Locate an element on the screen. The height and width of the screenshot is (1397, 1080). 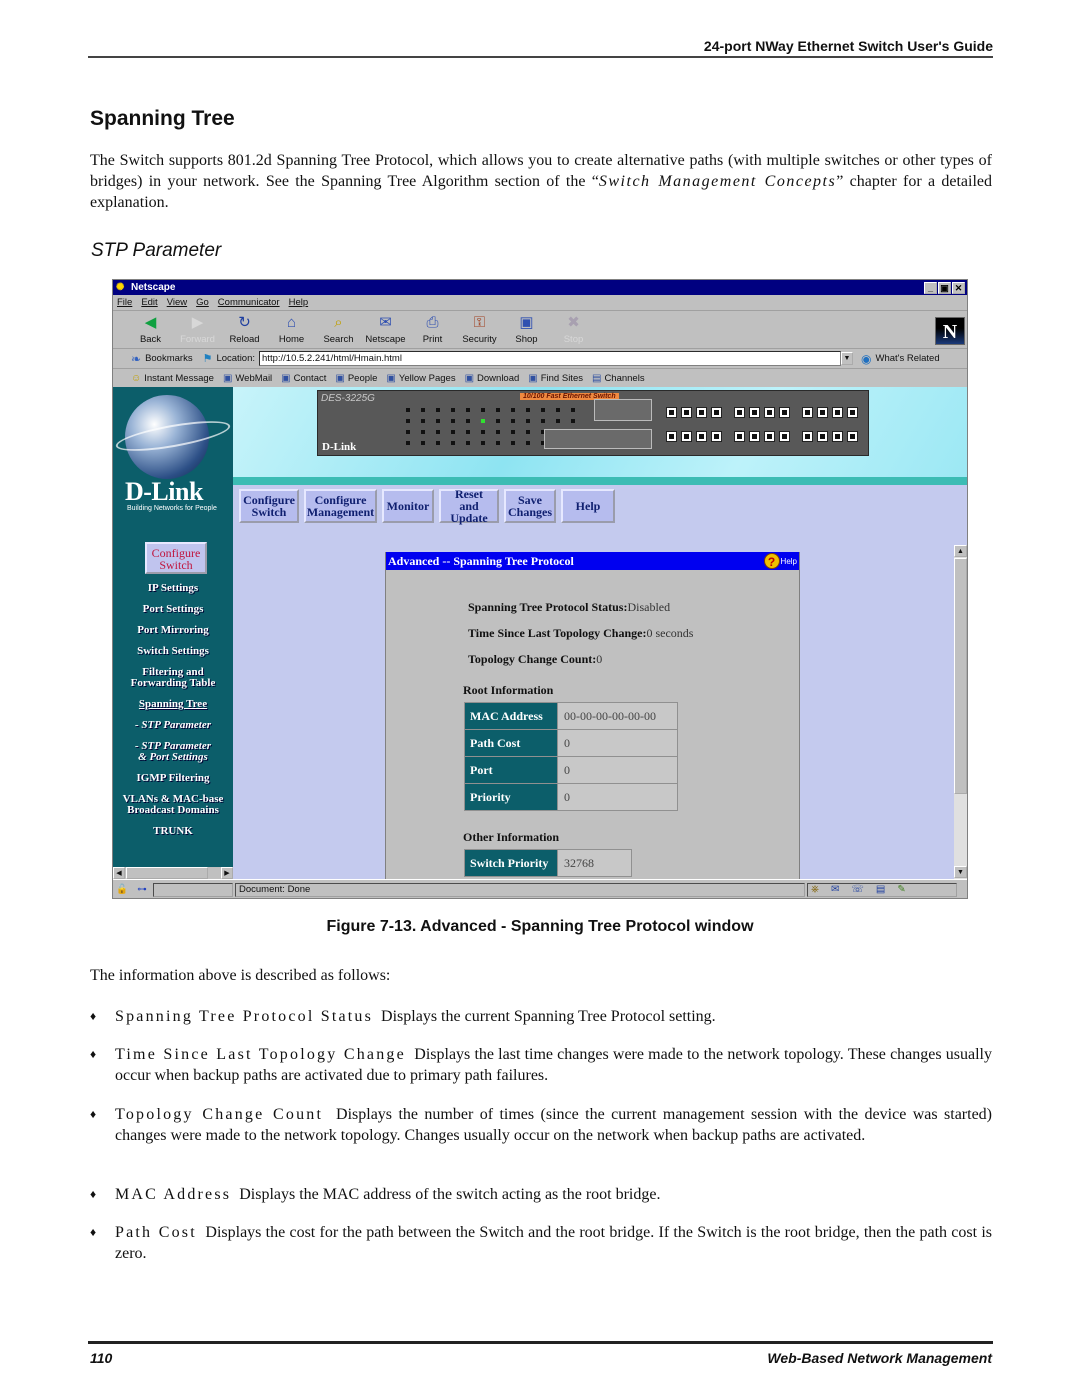
time-since-change-value: 0 seconds is located at coordinates (670, 633).